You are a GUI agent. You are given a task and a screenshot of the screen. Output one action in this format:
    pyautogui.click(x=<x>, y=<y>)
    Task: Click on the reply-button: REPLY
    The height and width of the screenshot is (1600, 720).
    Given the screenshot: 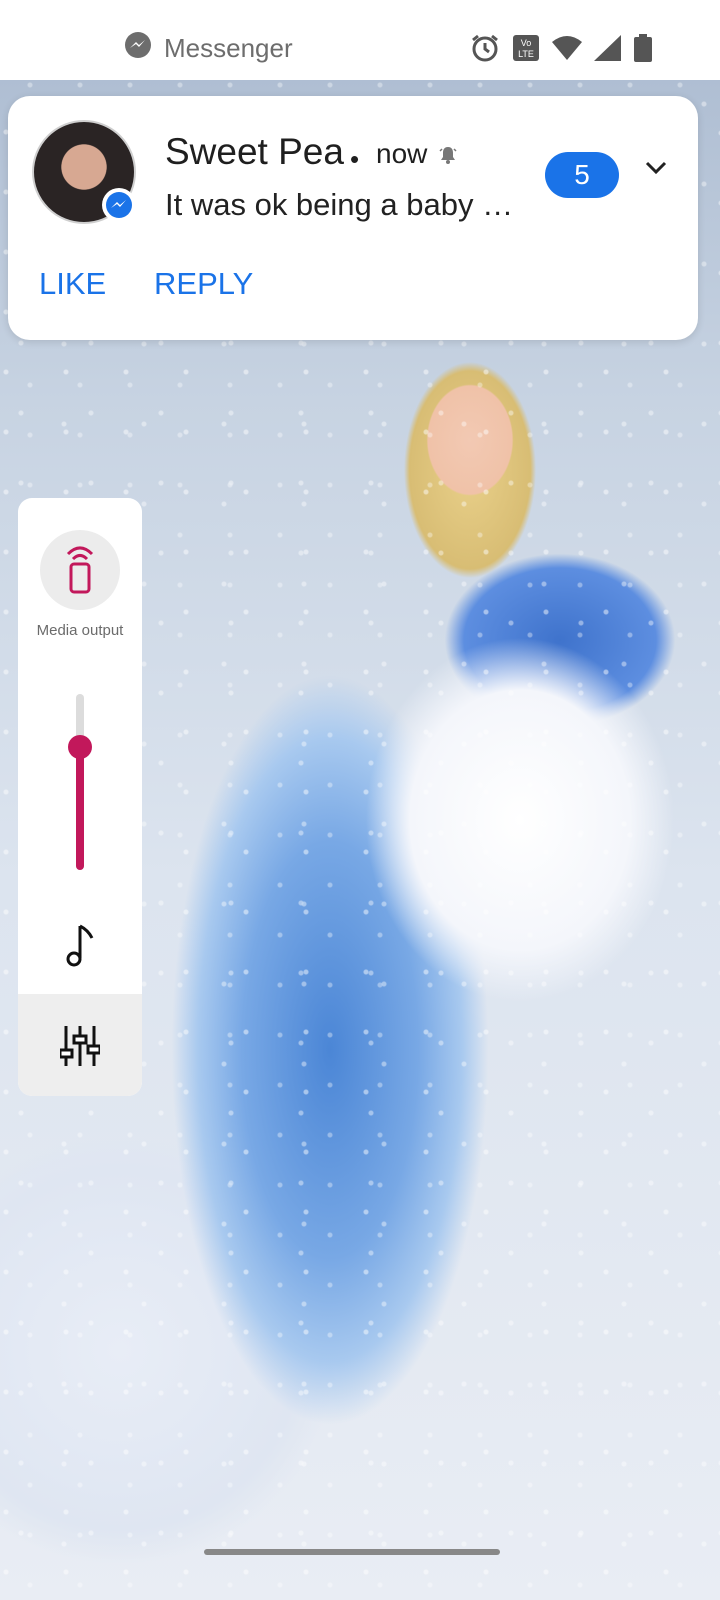 What is the action you would take?
    pyautogui.click(x=203, y=284)
    